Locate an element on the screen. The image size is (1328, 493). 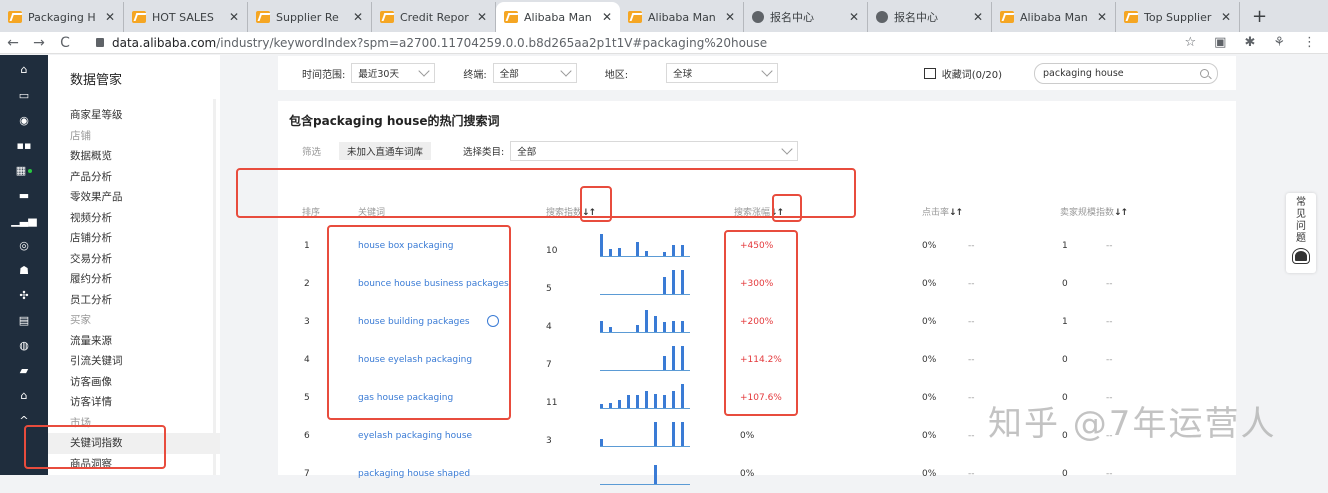
terminal-select: 全部 is located at coordinates (534, 73).